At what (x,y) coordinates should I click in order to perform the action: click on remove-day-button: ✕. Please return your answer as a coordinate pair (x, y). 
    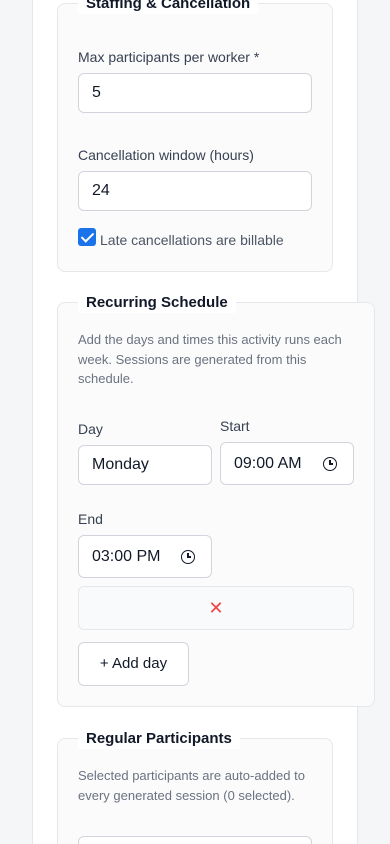
    Looking at the image, I should click on (216, 608).